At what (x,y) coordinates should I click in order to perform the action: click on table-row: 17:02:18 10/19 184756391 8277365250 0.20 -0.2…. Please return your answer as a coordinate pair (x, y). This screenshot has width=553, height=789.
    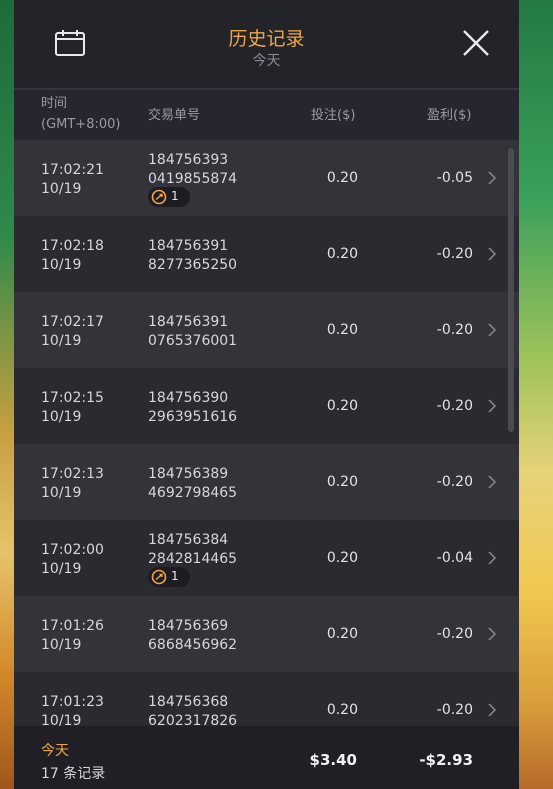
    Looking at the image, I should click on (266, 254).